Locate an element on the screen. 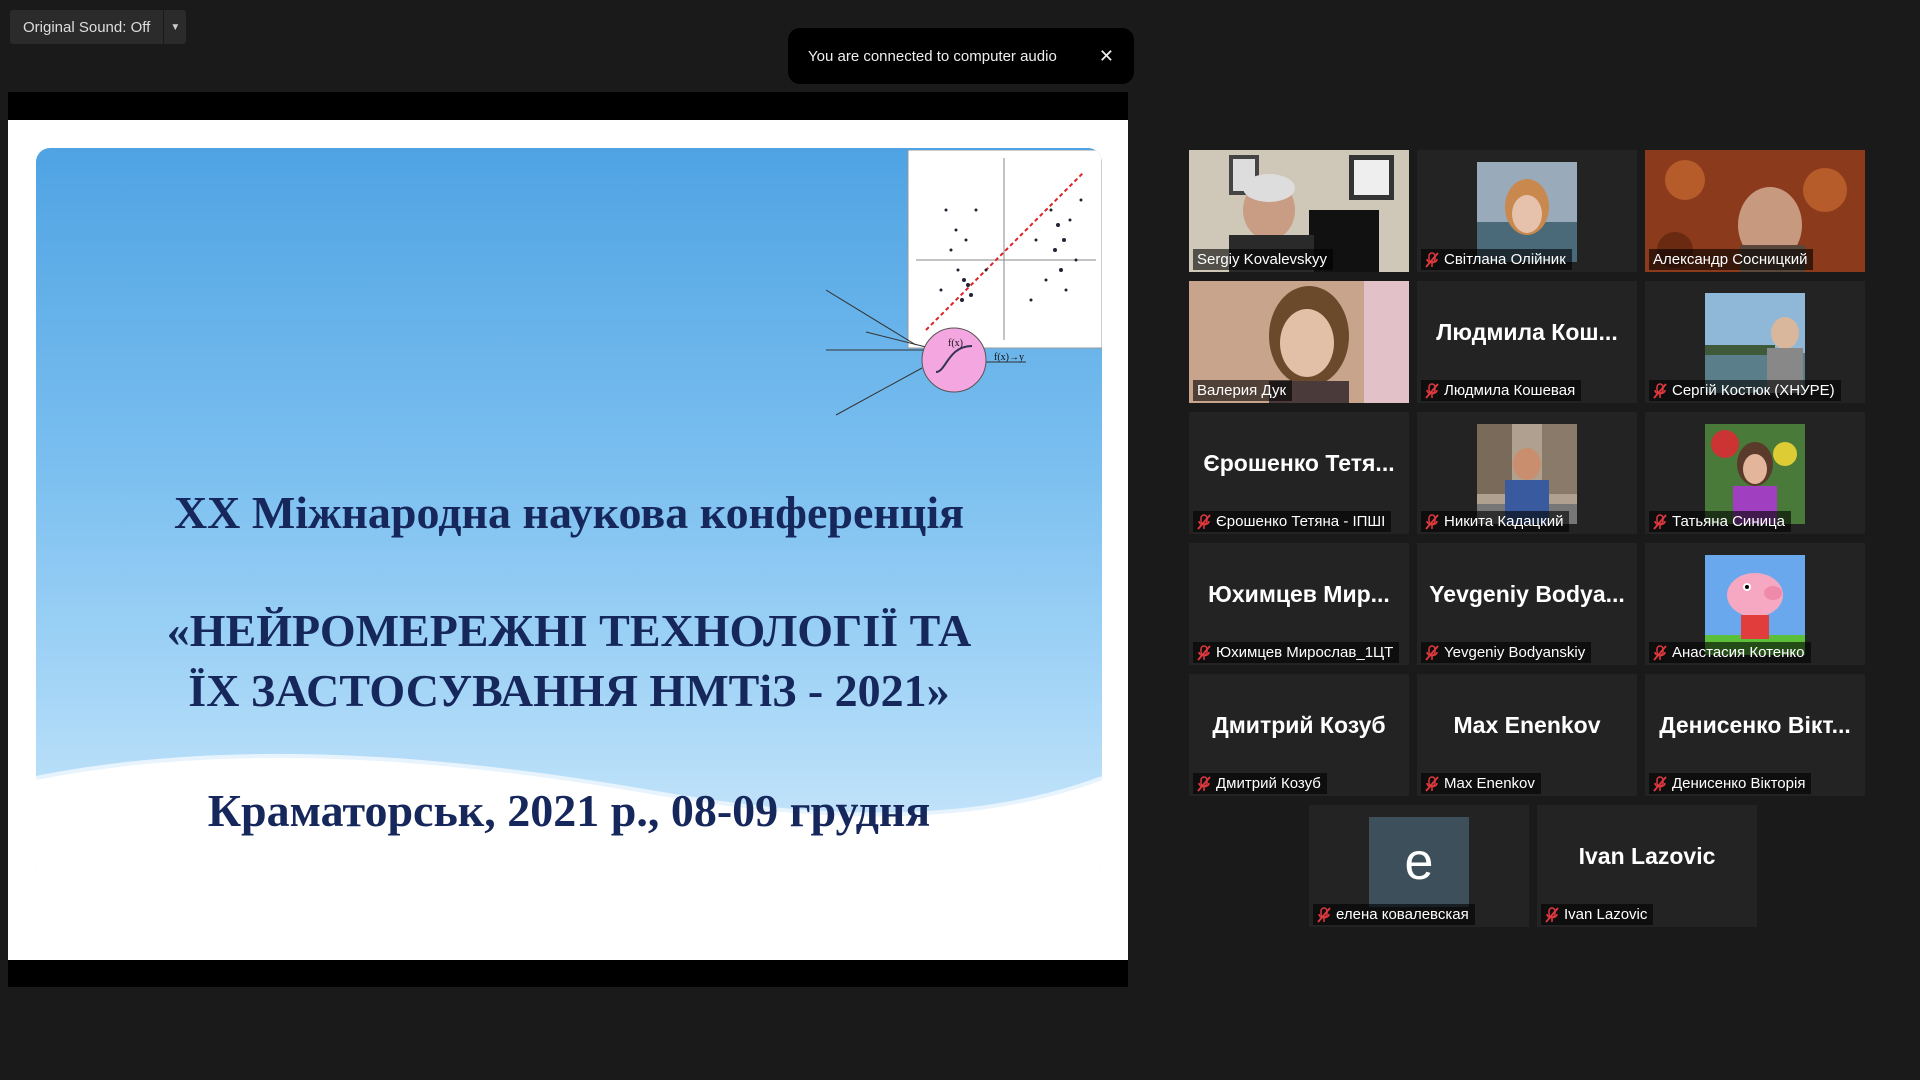  participant-name: Єрошенко Тетяна - ІПШІ is located at coordinates (1301, 521).